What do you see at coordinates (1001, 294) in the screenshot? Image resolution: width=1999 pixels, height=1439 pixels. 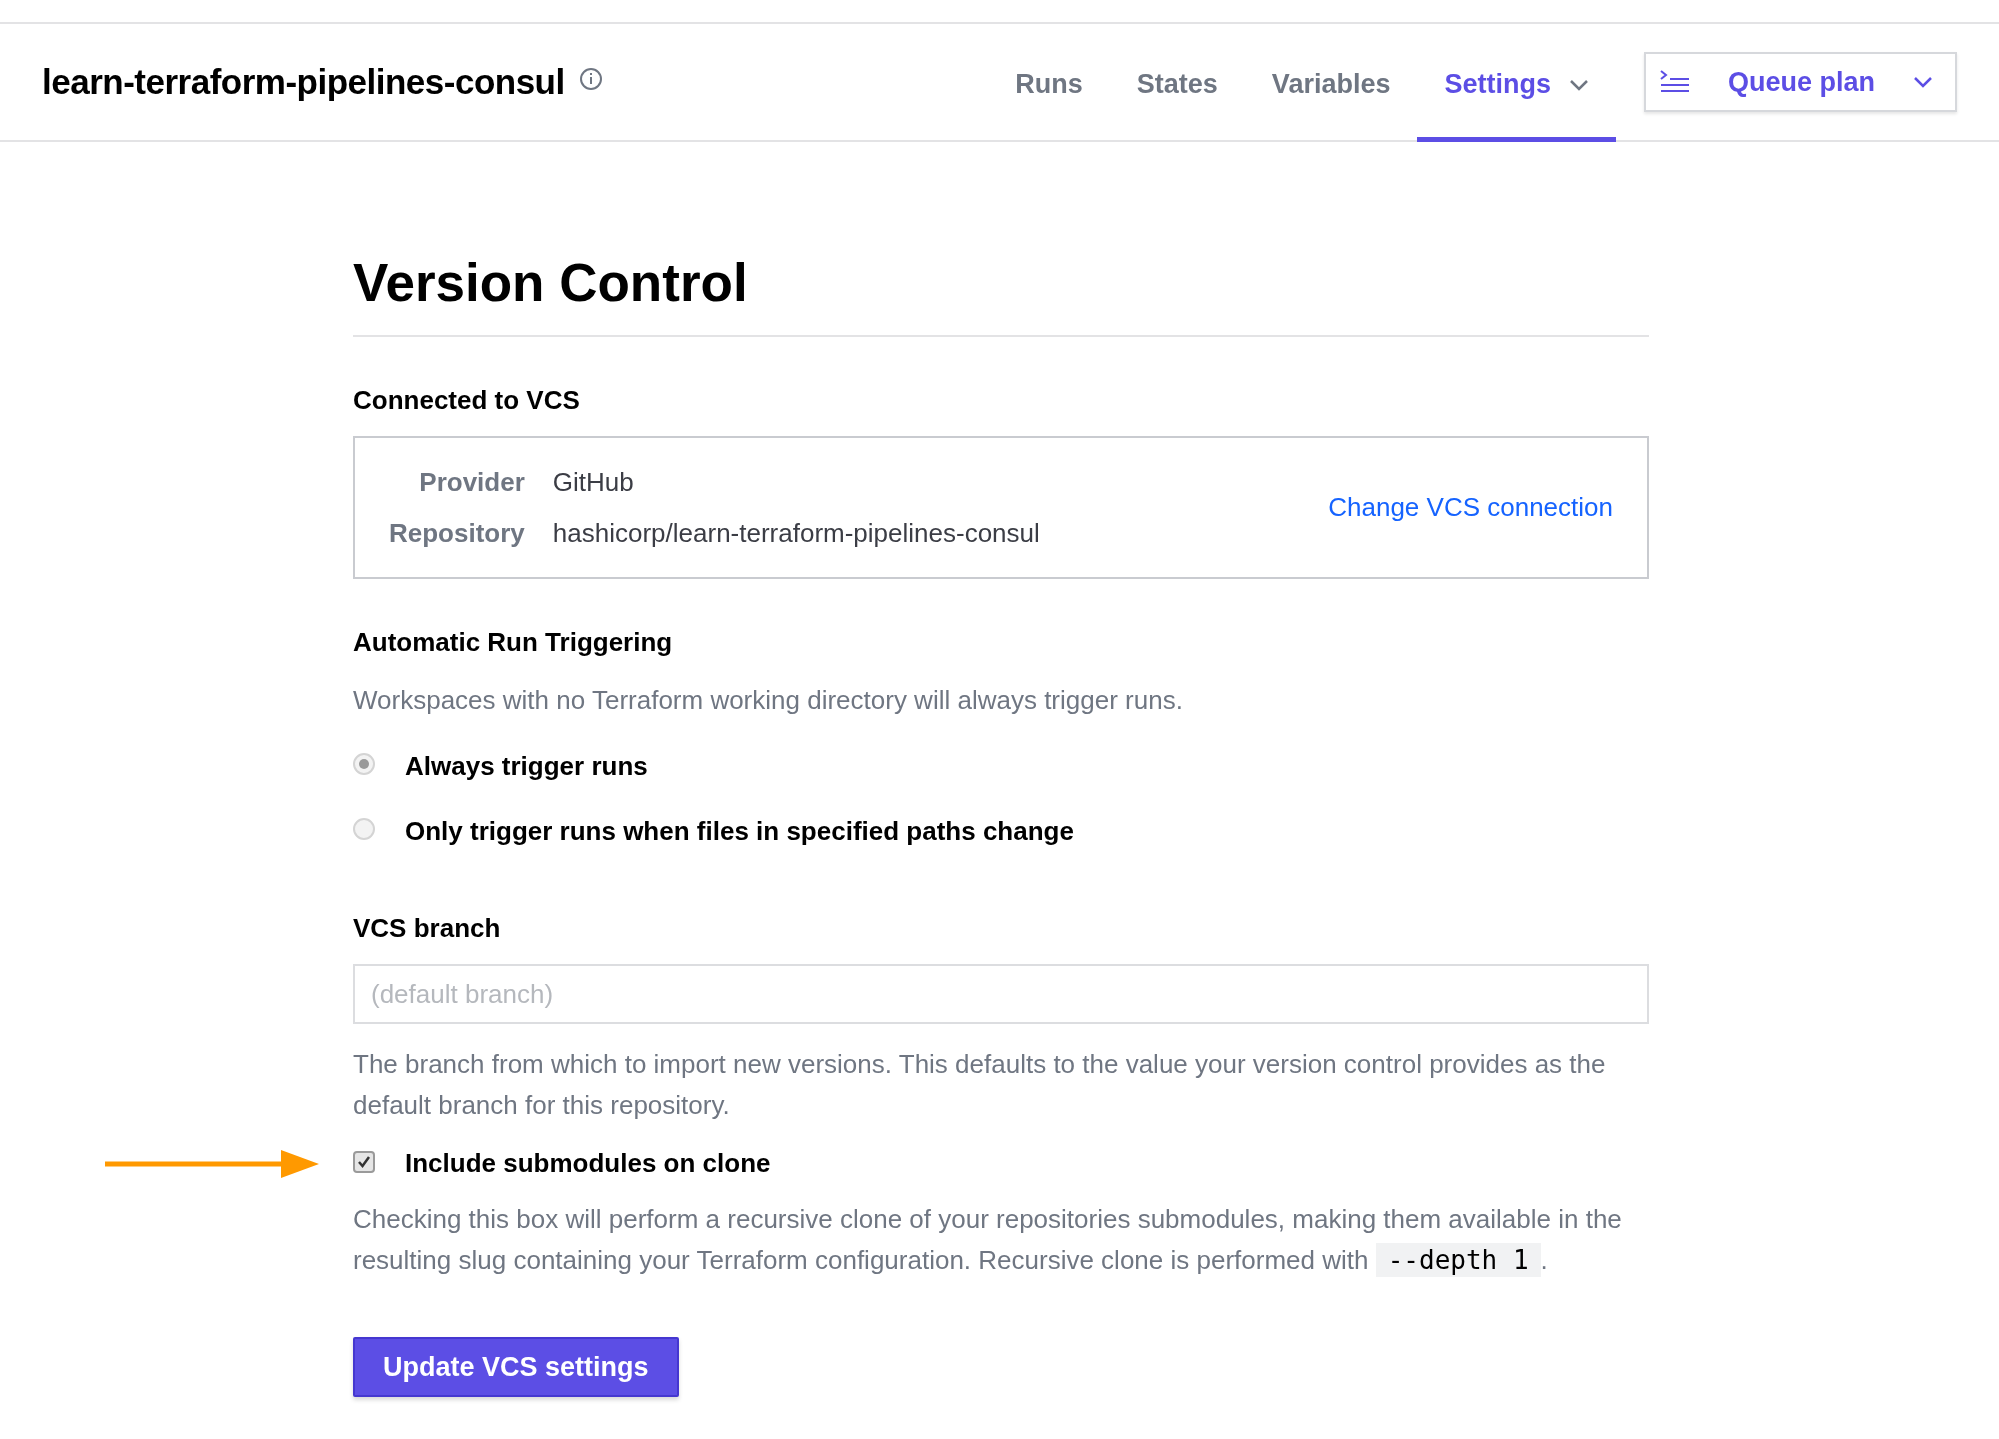 I see `page-title: Version Control` at bounding box center [1001, 294].